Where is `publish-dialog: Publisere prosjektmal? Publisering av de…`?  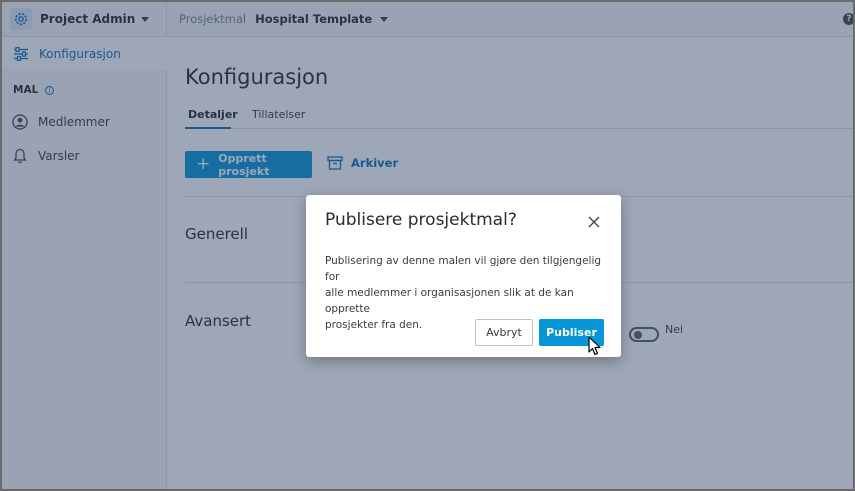
publish-dialog: Publisere prosjektmal? Publisering av de… is located at coordinates (463, 276).